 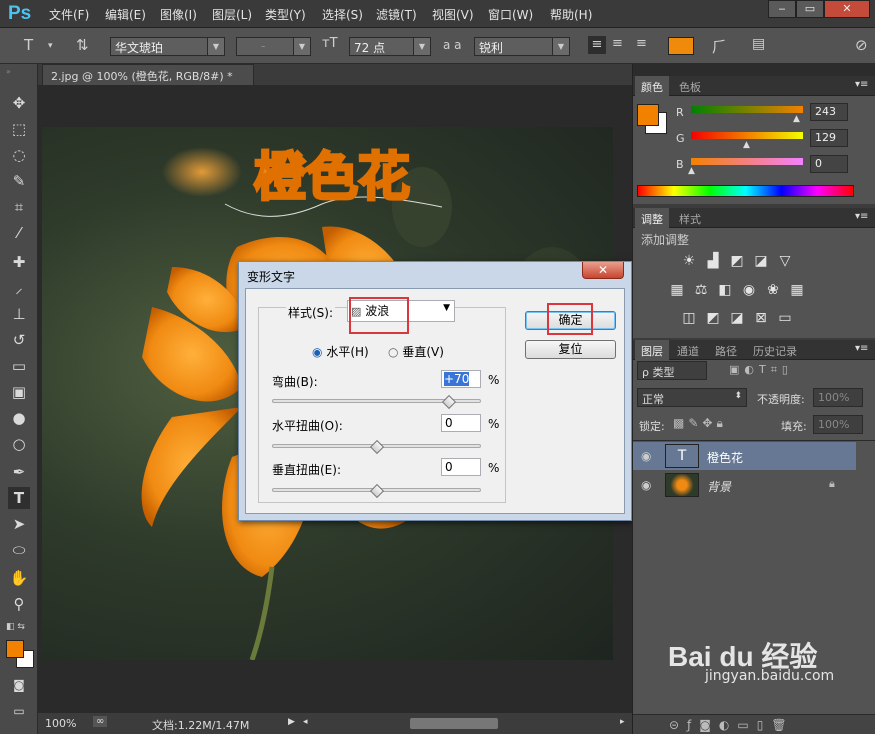 I want to click on hue-saturation-icon: ▦, so click(x=677, y=290).